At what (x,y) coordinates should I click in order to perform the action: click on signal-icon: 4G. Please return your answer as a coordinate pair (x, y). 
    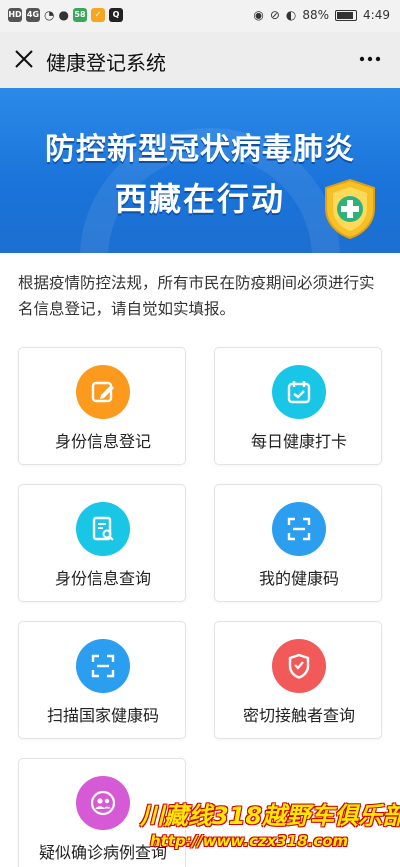
    Looking at the image, I should click on (33, 15).